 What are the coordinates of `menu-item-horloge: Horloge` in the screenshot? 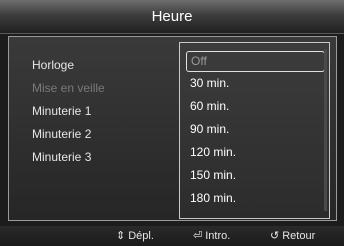 It's located at (53, 65).